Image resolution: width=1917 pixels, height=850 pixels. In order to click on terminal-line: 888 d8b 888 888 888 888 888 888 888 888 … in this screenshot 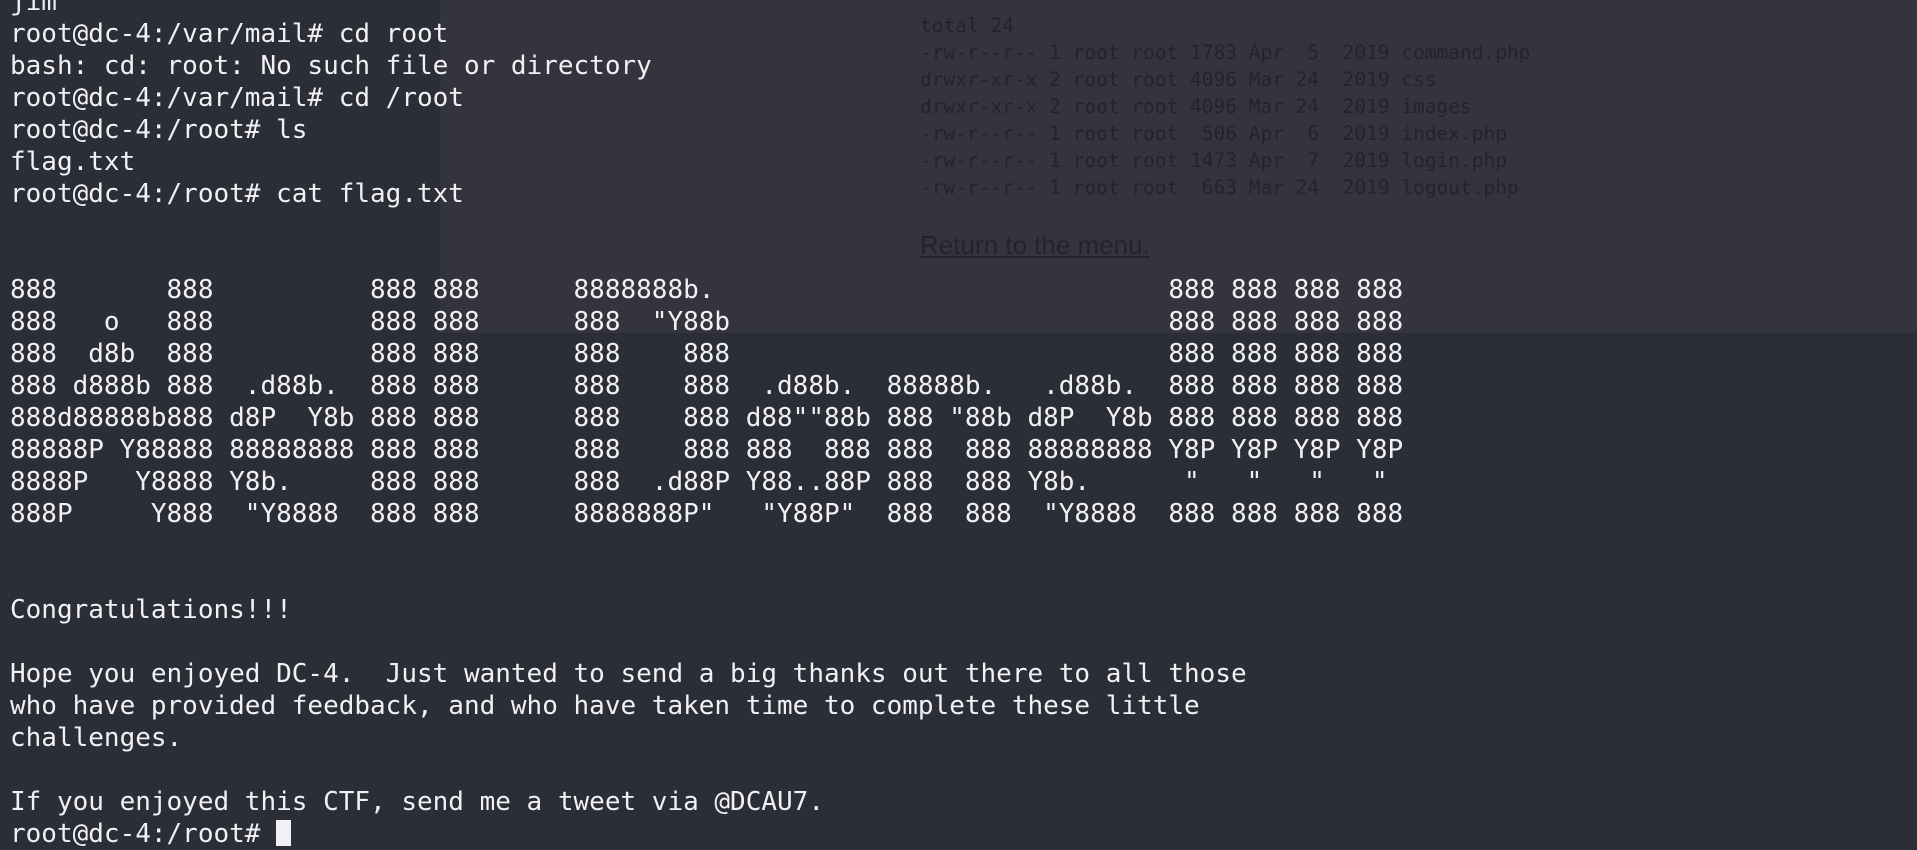, I will do `click(707, 354)`.